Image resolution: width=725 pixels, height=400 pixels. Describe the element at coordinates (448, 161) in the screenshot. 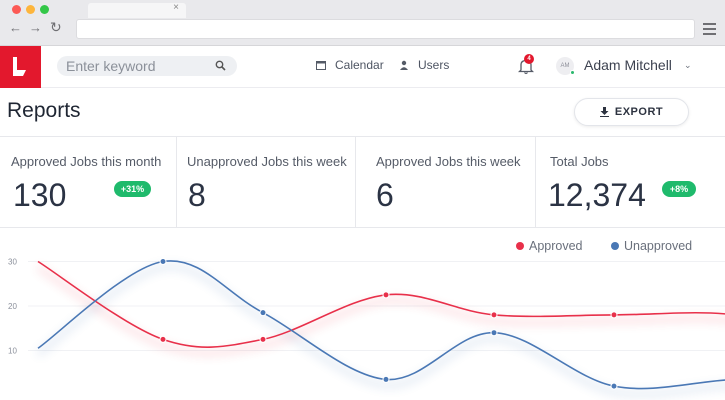

I see `stat-label: Approved Jobs this week` at that location.